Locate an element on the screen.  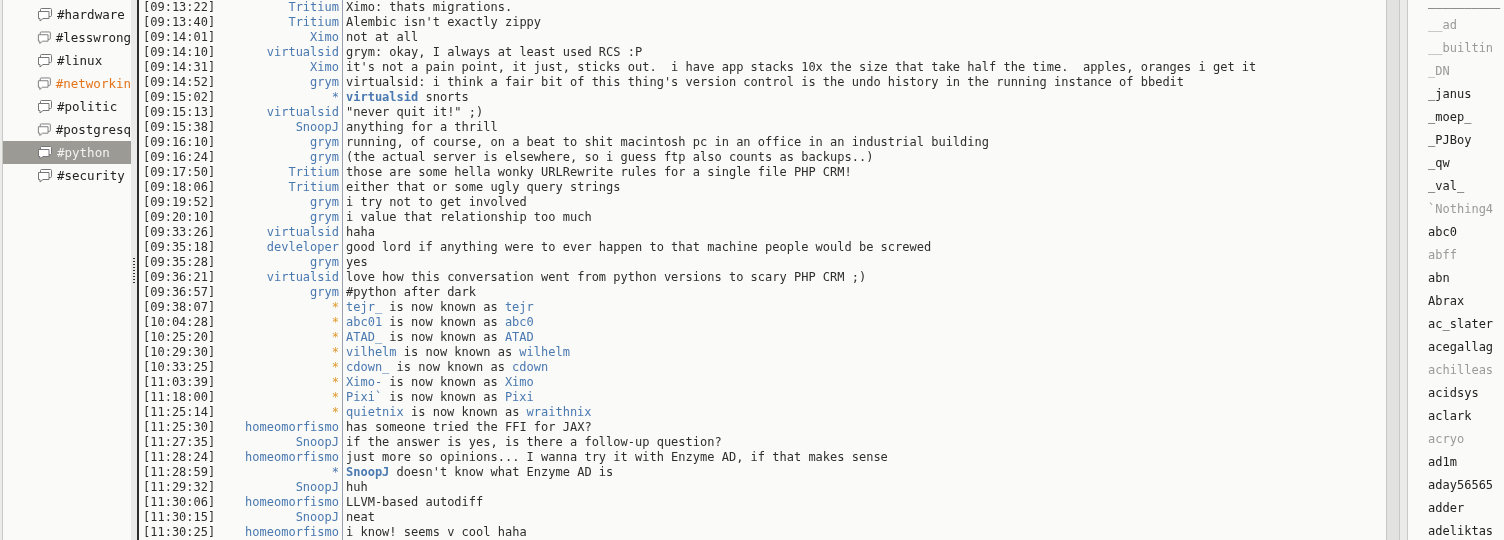
user-item: _val_ is located at coordinates (1456, 186).